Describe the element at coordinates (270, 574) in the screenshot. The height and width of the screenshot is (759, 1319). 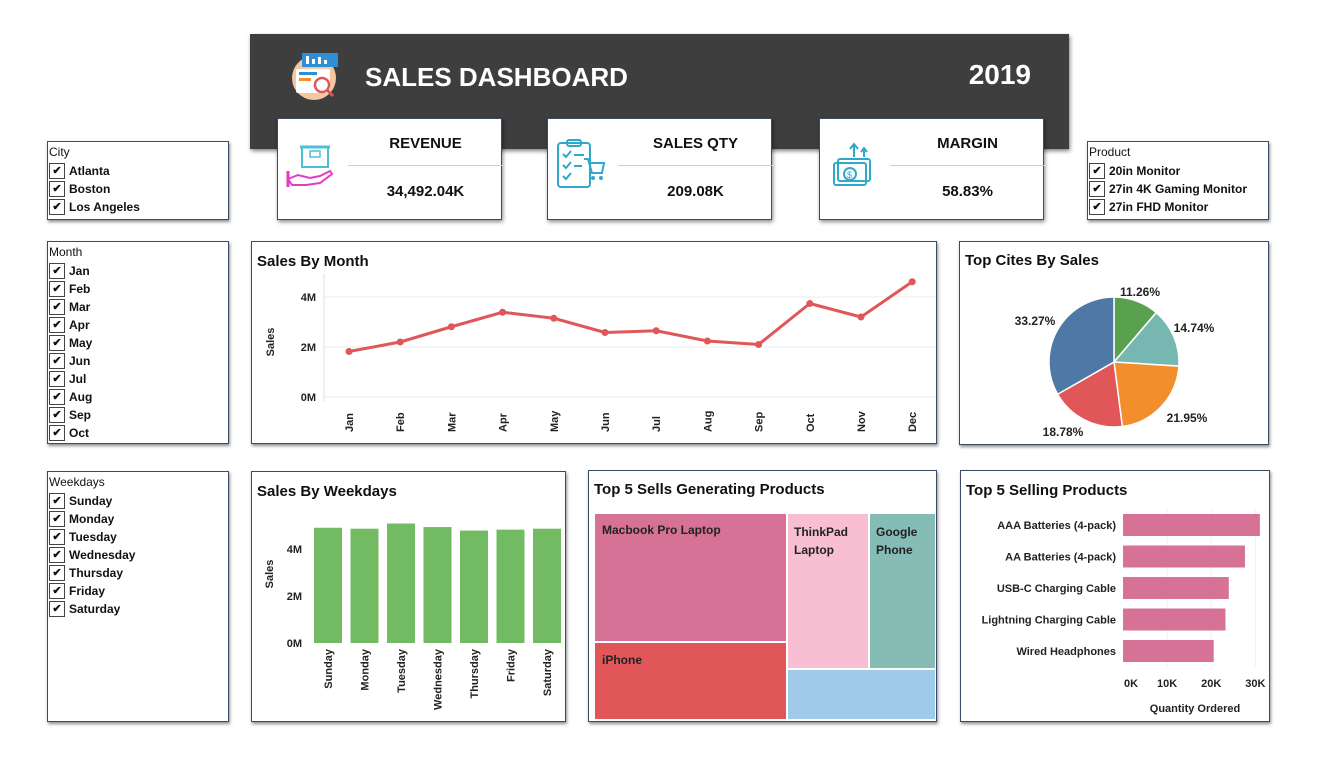
I see `y-axis-label: Sales` at that location.